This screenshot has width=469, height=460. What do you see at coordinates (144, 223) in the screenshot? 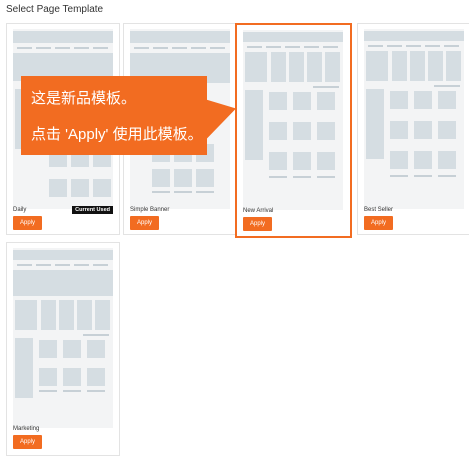
I see `apply-button-simple-banner: Apply` at bounding box center [144, 223].